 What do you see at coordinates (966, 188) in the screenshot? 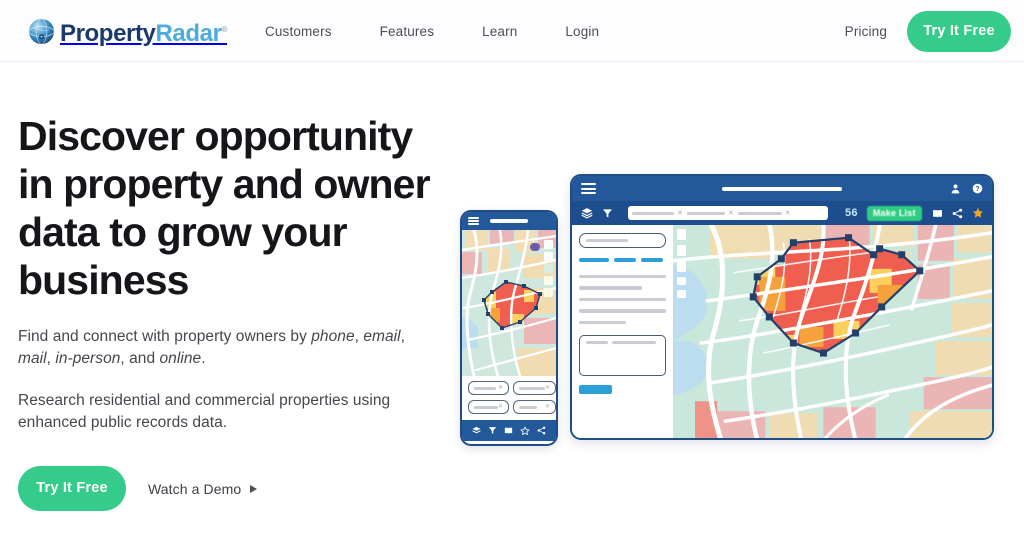
I see `titlebar-actions: ?` at bounding box center [966, 188].